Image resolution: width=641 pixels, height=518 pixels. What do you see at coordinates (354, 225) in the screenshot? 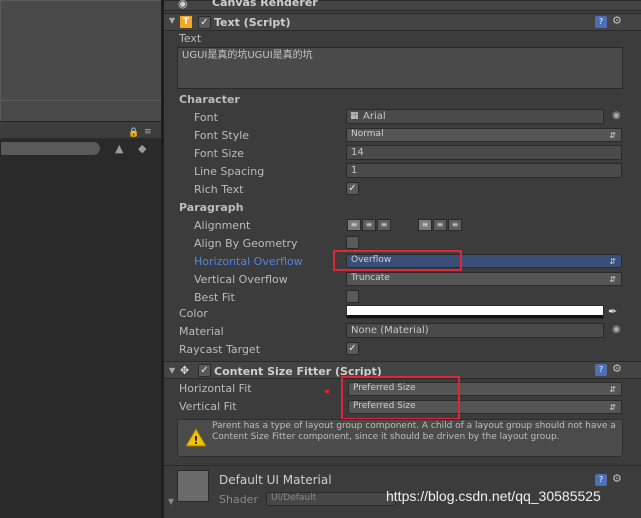
I see `align-left-icon: ≡` at bounding box center [354, 225].